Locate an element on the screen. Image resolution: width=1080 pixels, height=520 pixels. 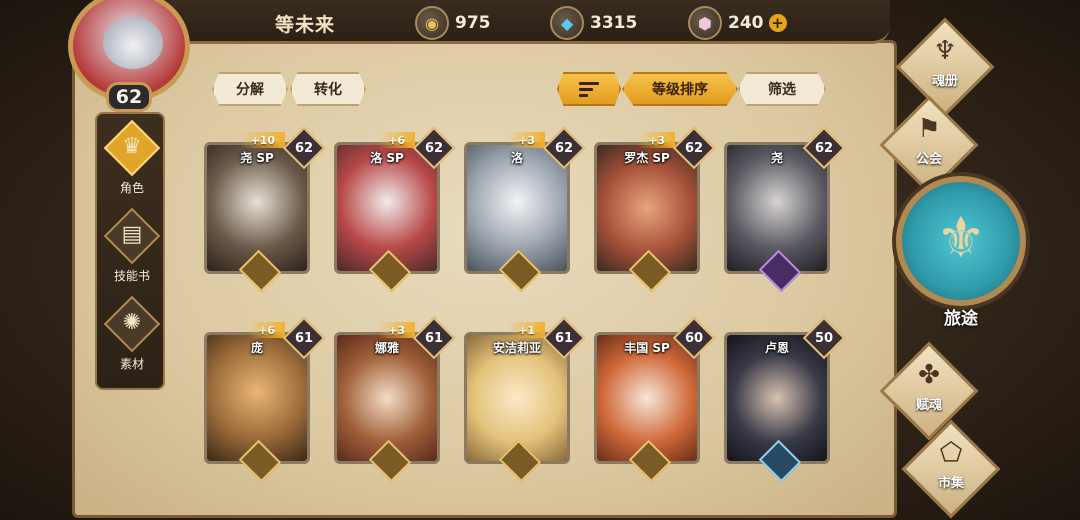
hero-card: 罗杰 SP +3 62 is located at coordinates (655, 209).